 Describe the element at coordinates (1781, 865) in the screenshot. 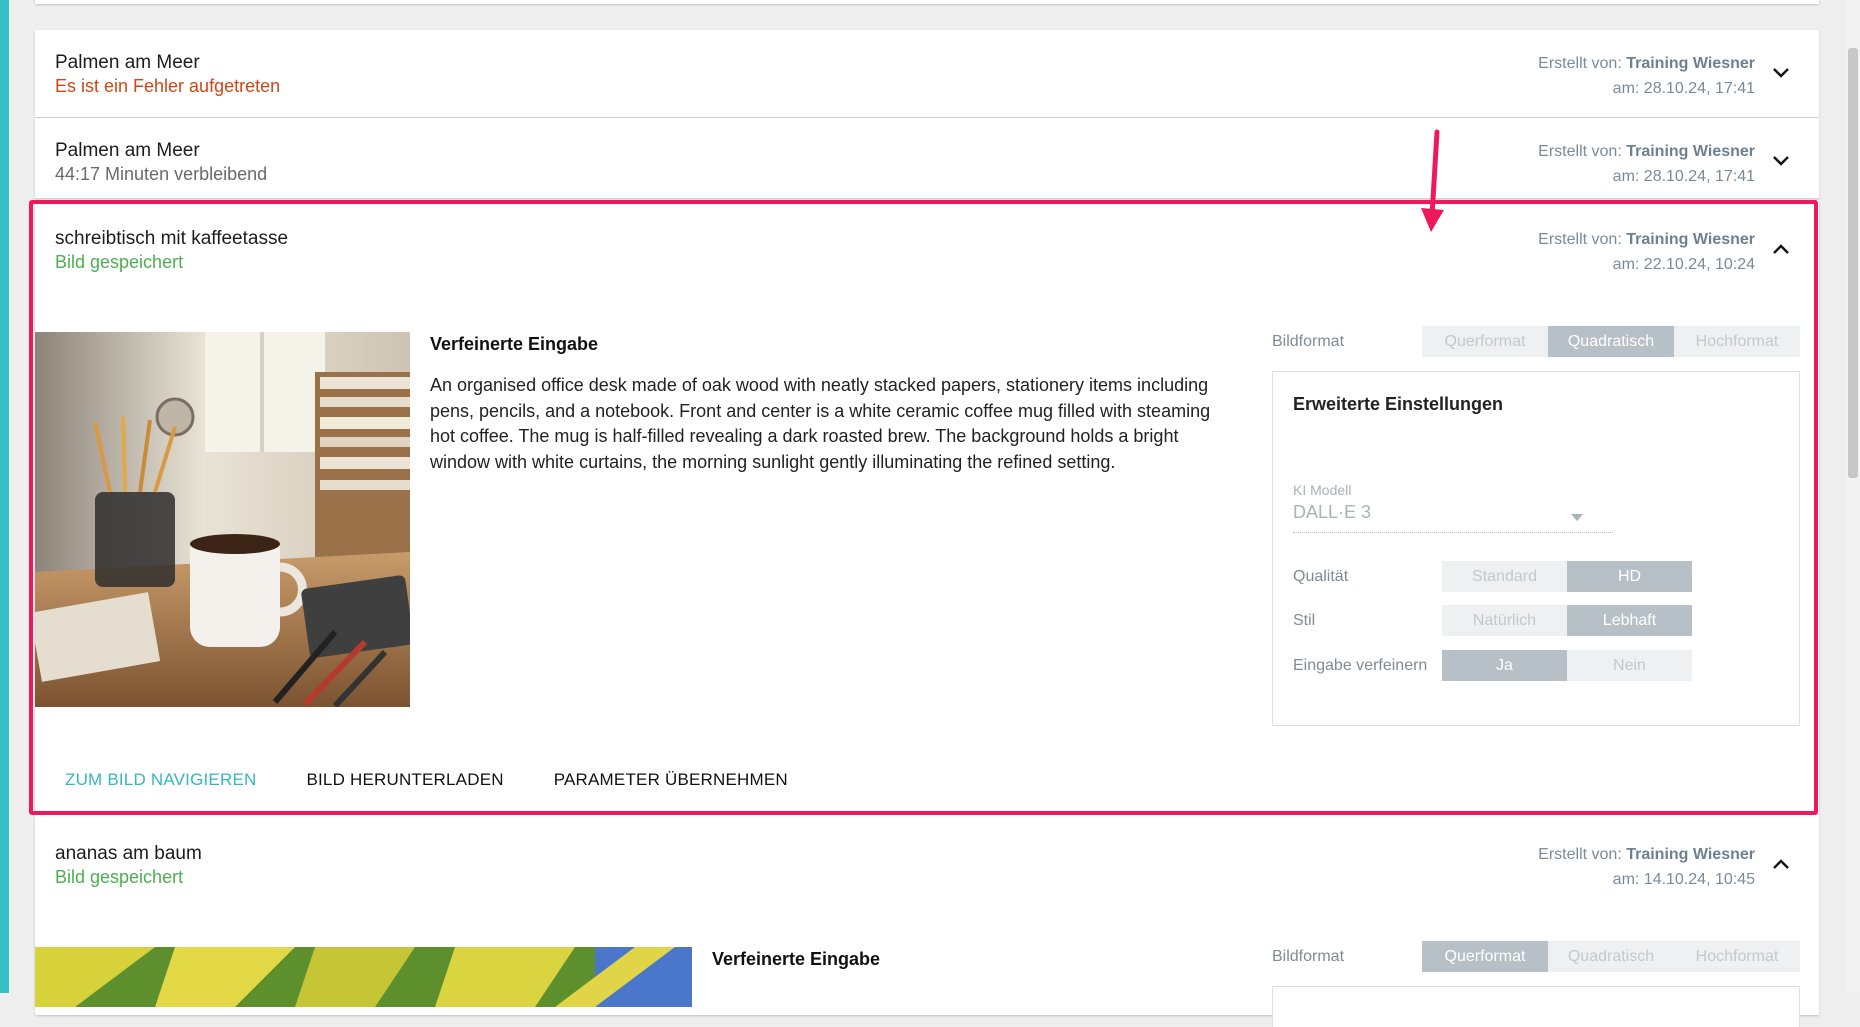

I see `chevron-up-icon` at that location.